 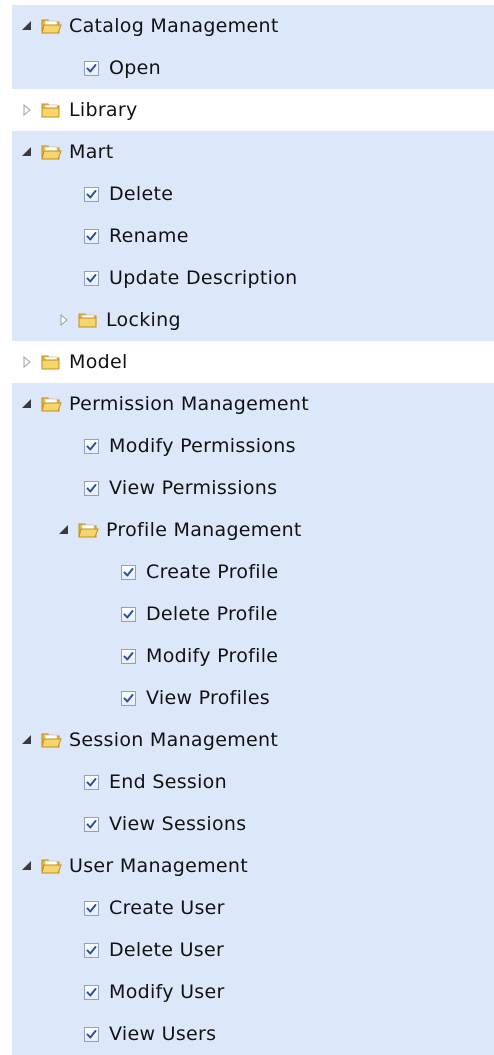 I want to click on tree-folder-row: Catalog Management, so click(x=253, y=26).